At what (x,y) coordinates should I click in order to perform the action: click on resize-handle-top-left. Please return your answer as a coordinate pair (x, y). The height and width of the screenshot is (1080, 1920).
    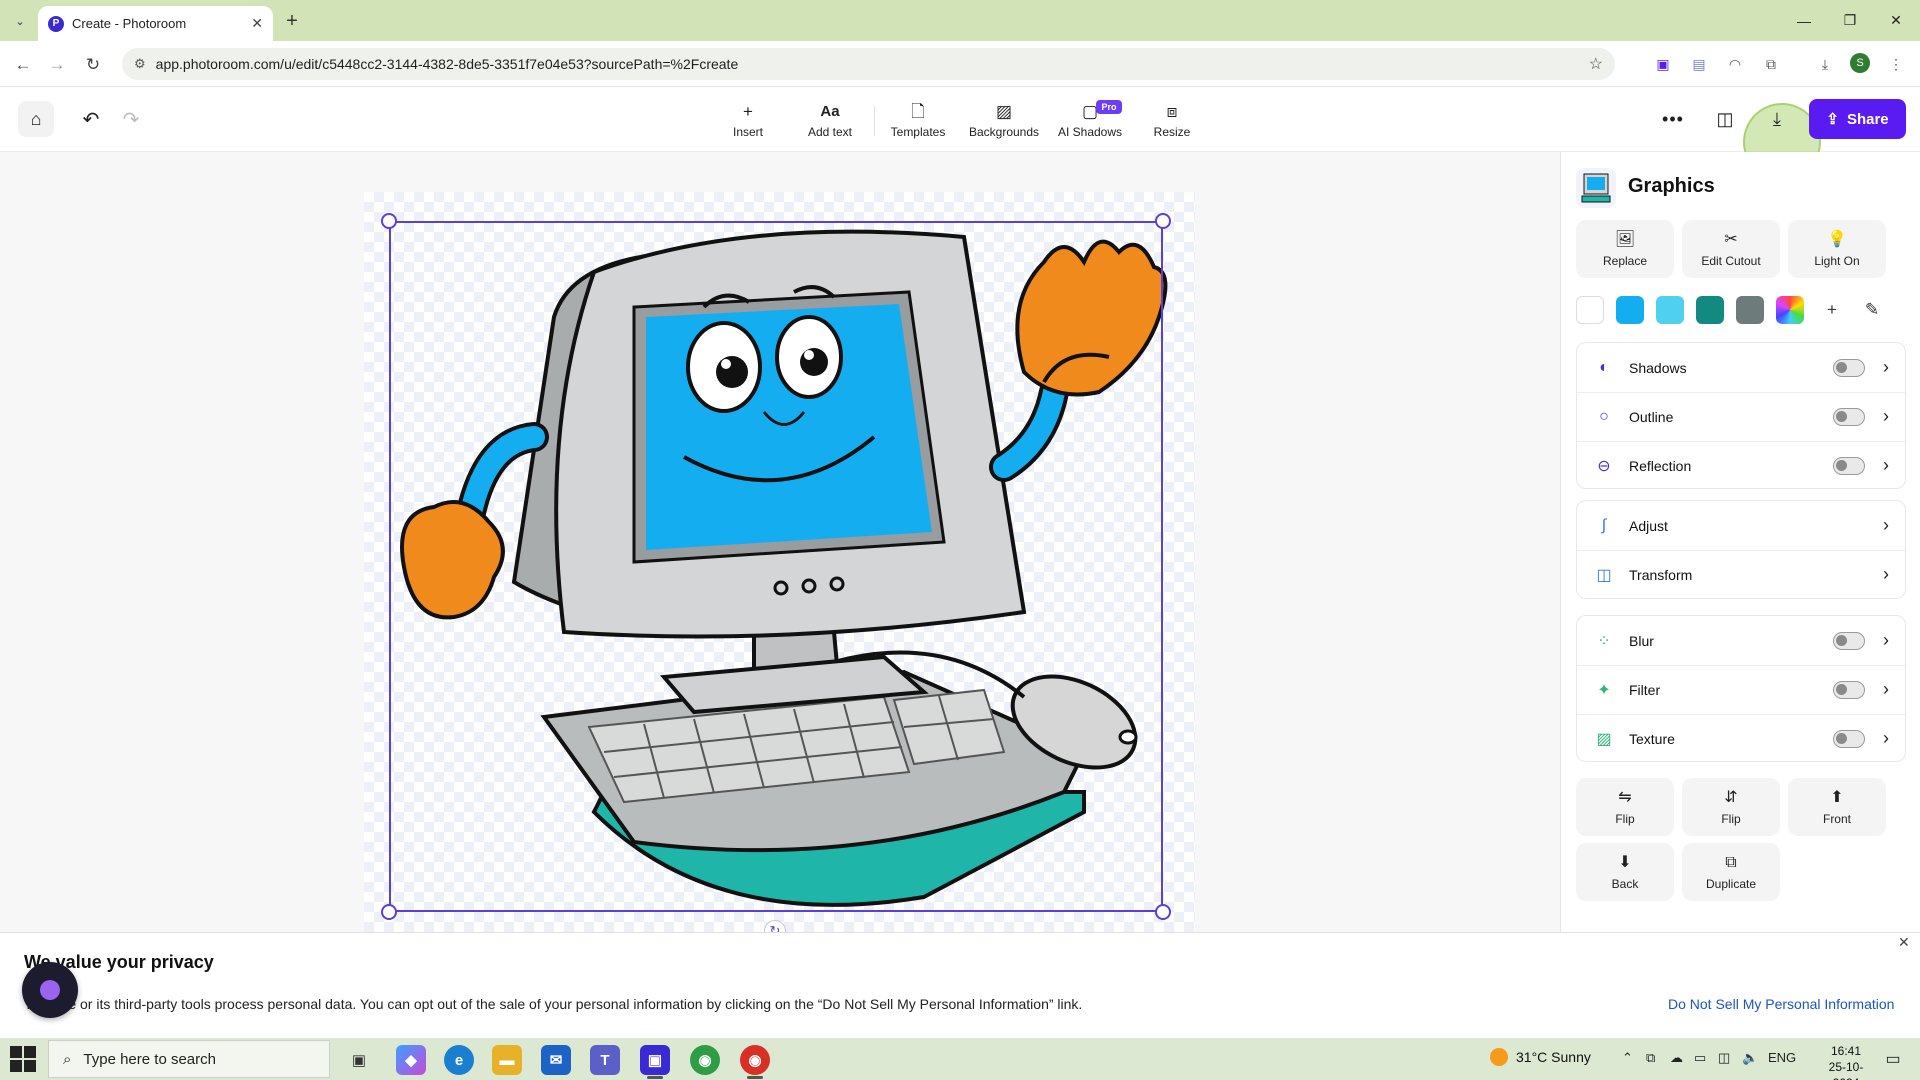
    Looking at the image, I should click on (389, 221).